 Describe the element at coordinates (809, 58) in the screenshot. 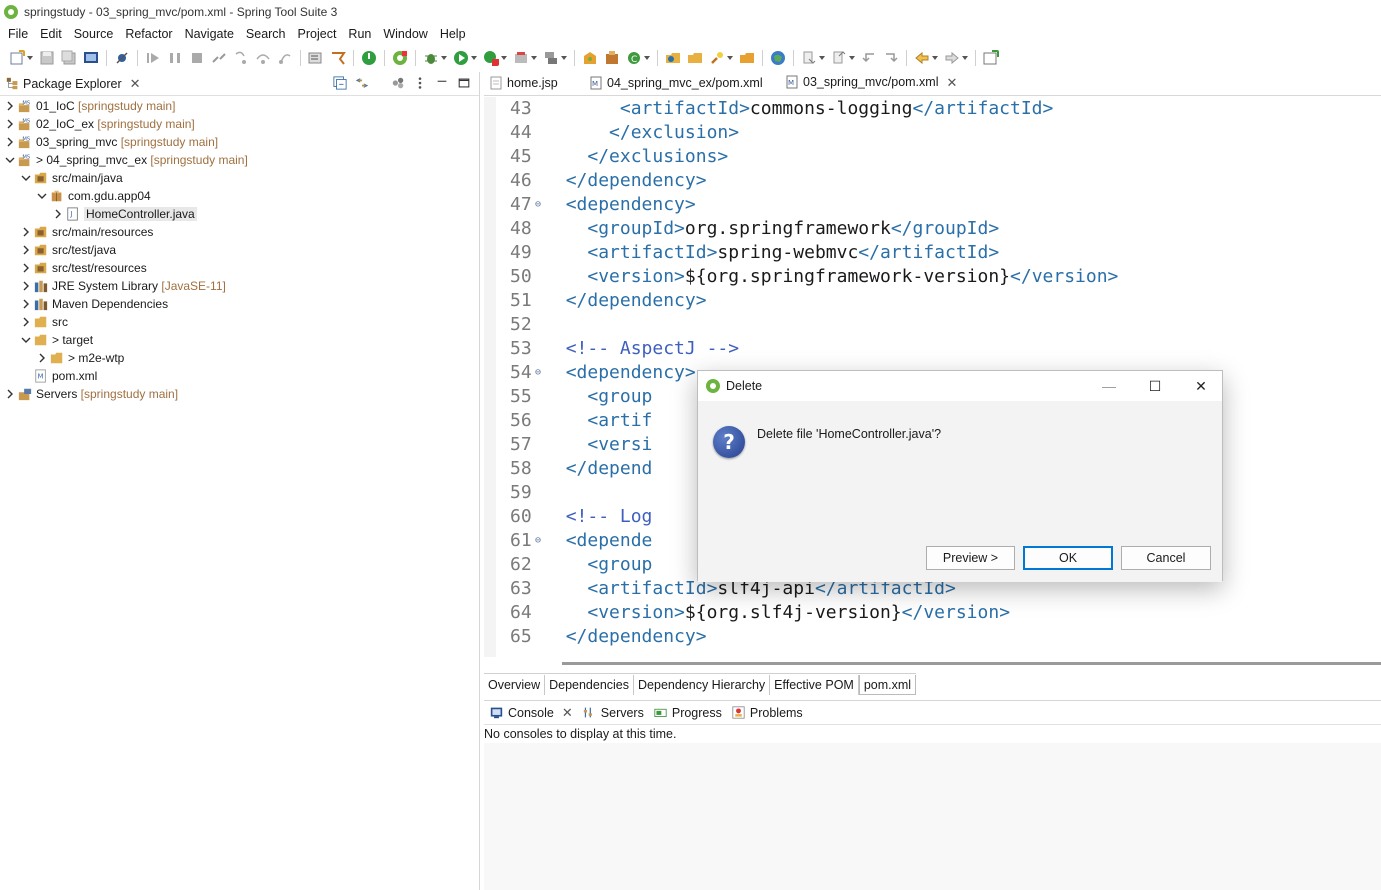

I see `next-annotation-icon` at that location.